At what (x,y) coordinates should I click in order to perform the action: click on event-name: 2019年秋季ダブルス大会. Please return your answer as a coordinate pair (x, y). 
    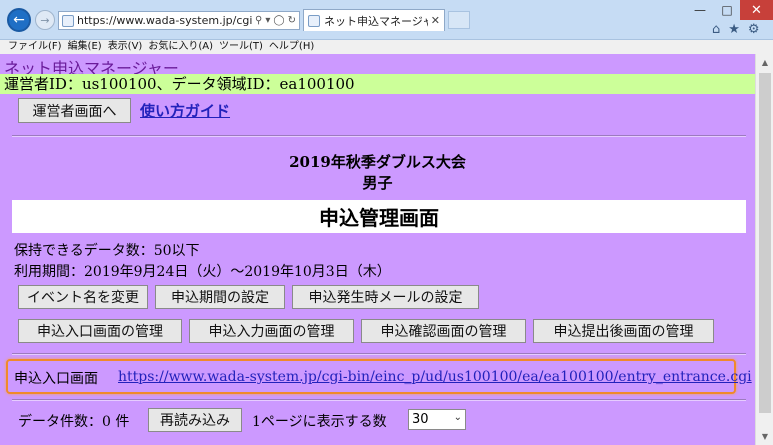
    Looking at the image, I should click on (377, 162).